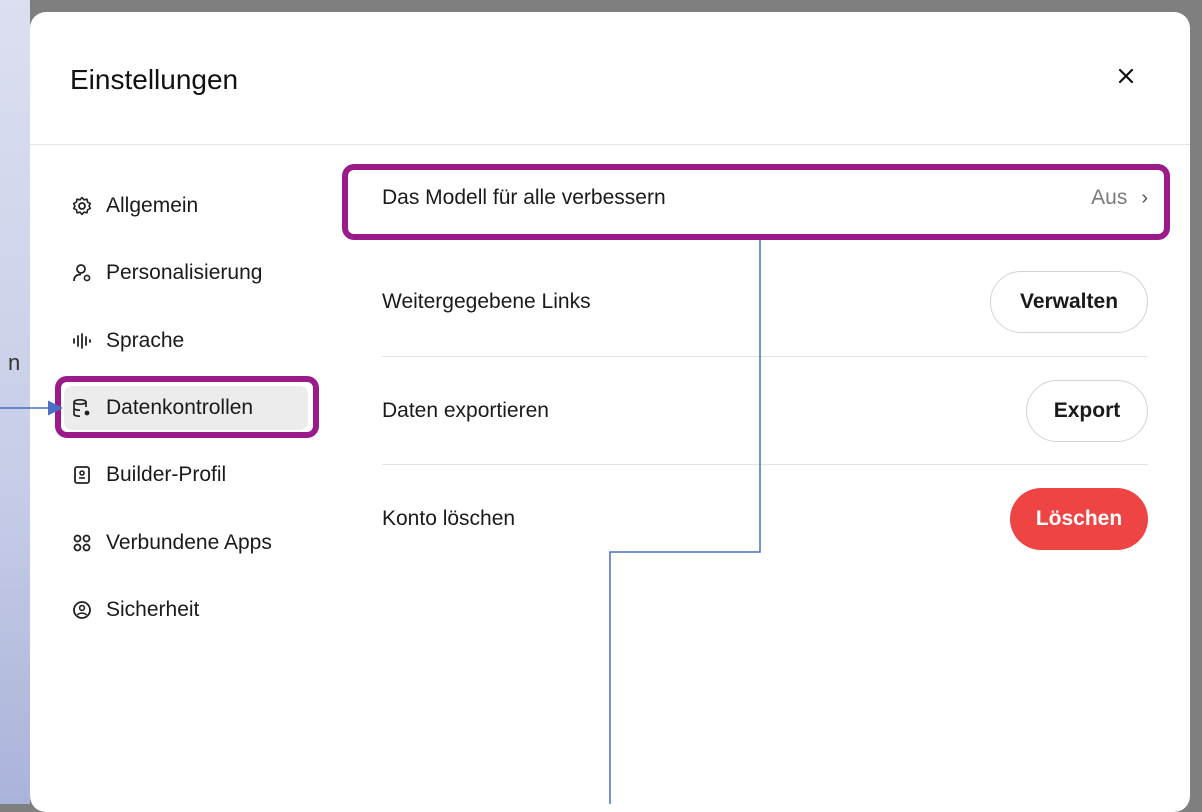  I want to click on sidebar-item-sprache: Sprache, so click(189, 341).